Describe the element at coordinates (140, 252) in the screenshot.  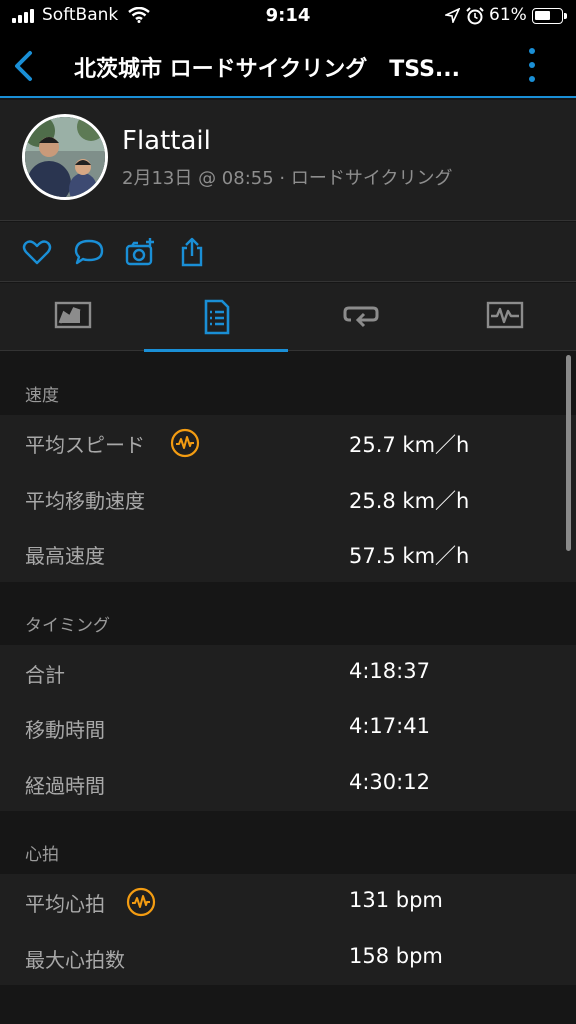
I see `add-photo-icon` at that location.